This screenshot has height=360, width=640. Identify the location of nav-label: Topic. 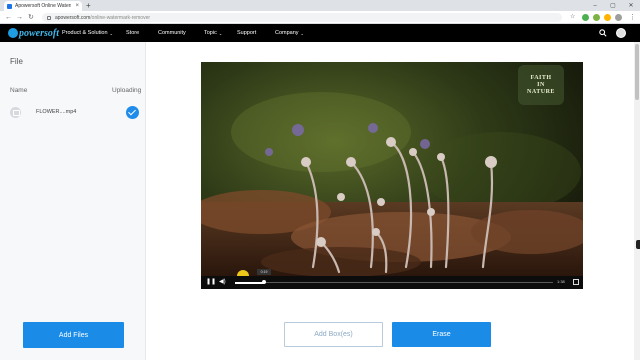
(210, 33).